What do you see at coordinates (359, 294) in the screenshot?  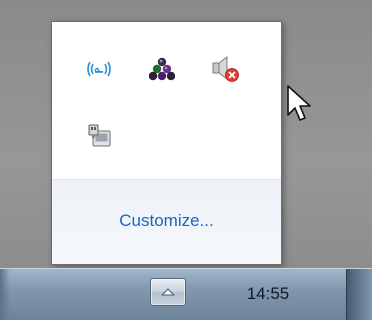 I see `show-desktop-button` at bounding box center [359, 294].